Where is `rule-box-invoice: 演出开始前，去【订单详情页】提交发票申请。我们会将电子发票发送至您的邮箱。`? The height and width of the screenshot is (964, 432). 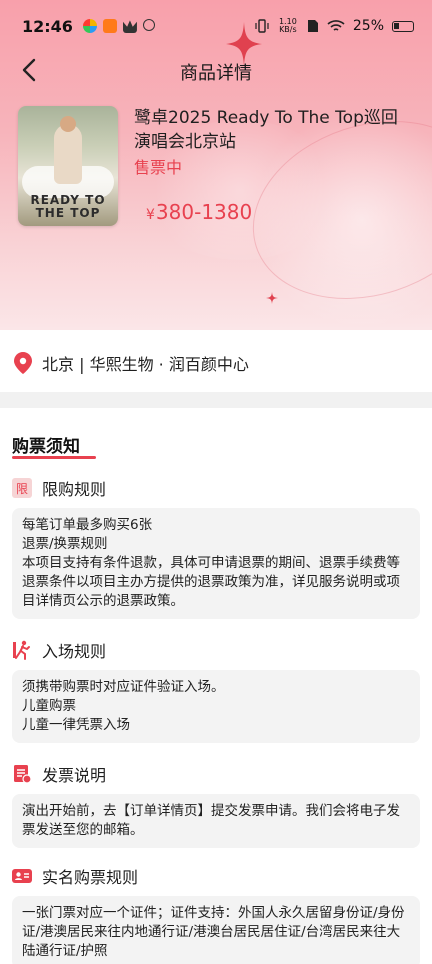
rule-box-invoice: 演出开始前，去【订单详情页】提交发票申请。我们会将电子发票发送至您的邮箱。 is located at coordinates (216, 821).